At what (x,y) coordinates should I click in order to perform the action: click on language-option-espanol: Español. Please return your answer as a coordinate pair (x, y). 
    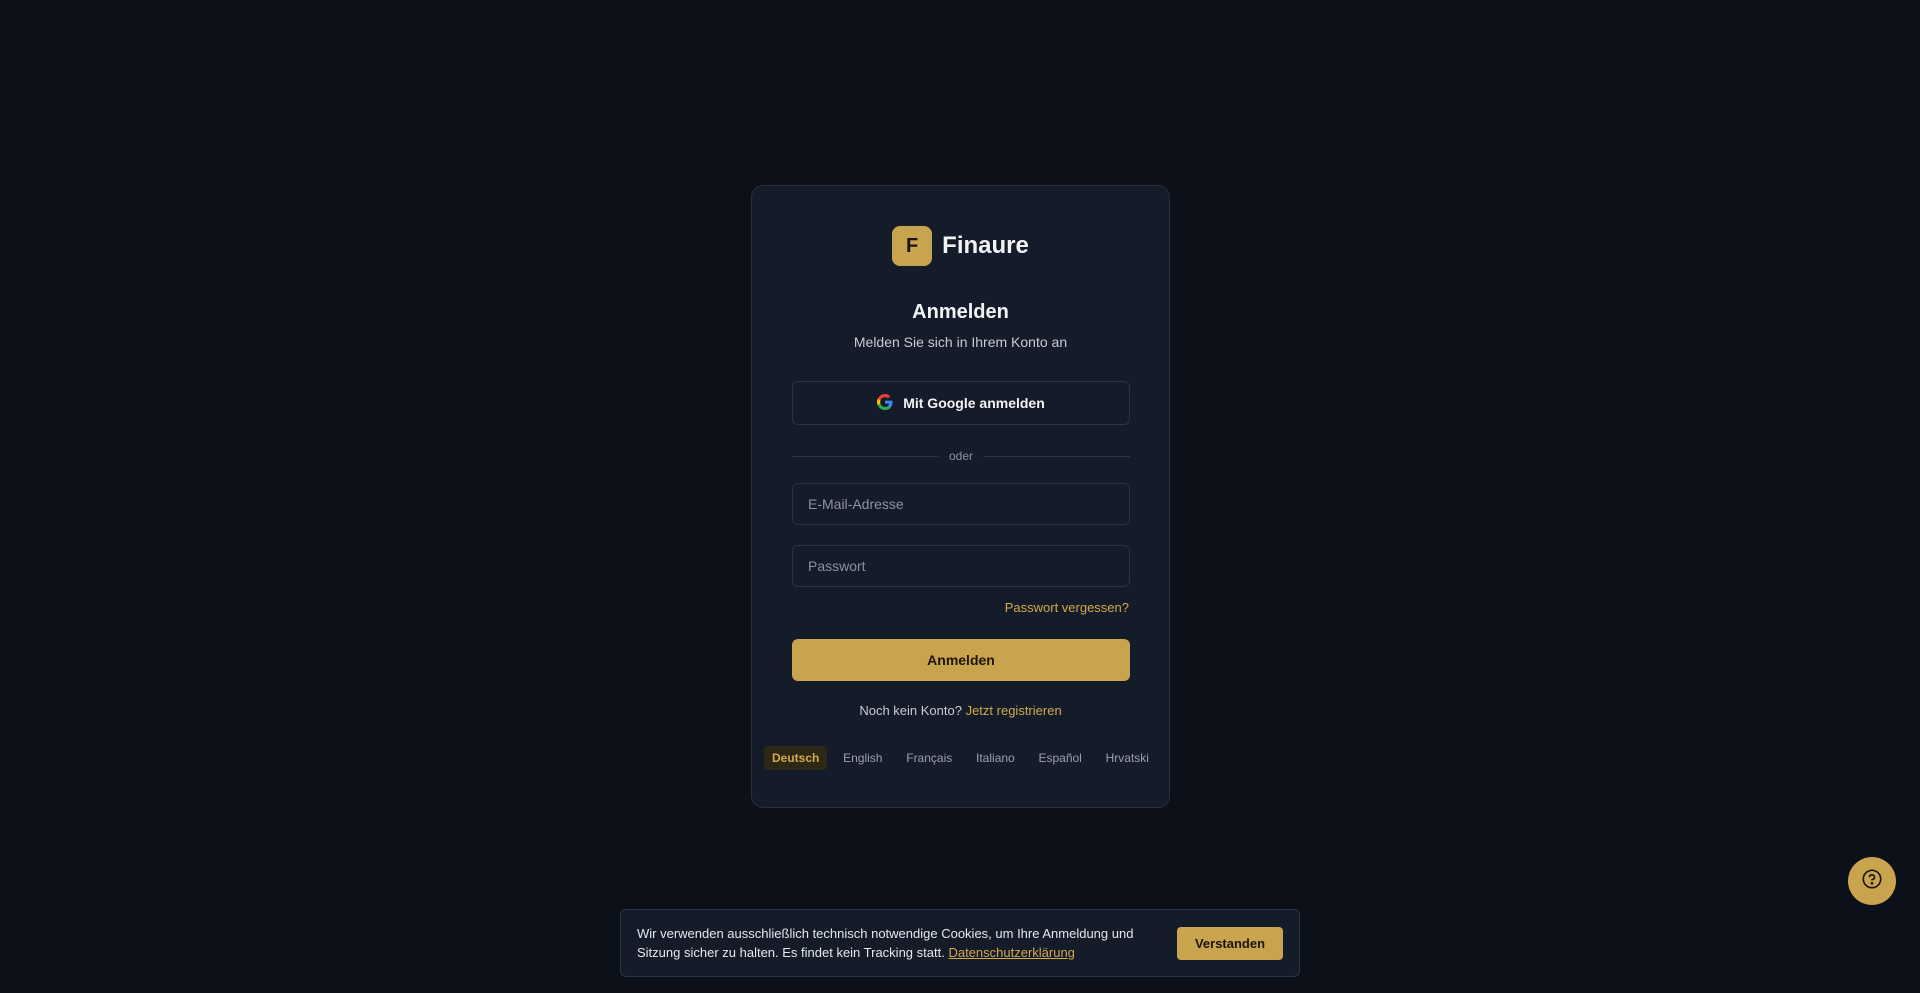
    Looking at the image, I should click on (1059, 758).